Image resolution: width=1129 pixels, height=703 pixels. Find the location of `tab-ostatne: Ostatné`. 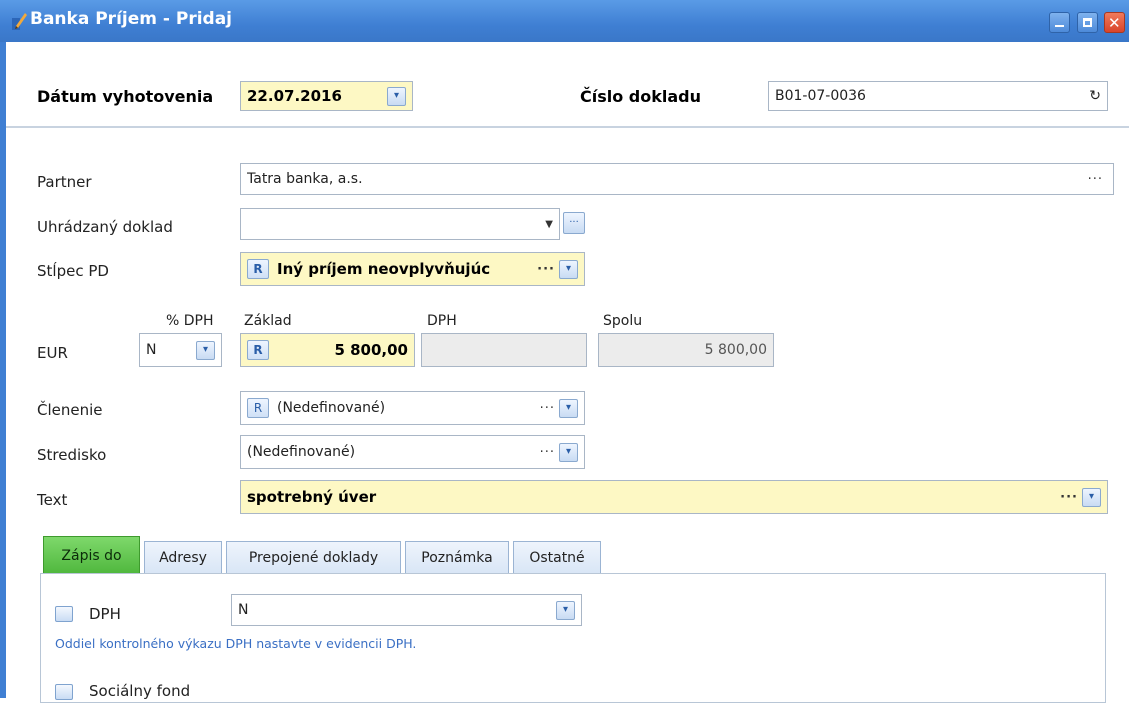

tab-ostatne: Ostatné is located at coordinates (557, 557).